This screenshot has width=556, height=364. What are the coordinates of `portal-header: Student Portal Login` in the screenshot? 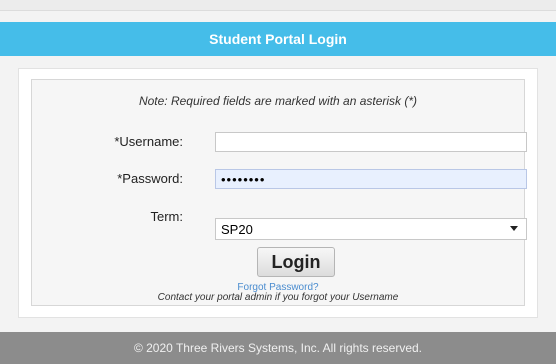 It's located at (278, 39).